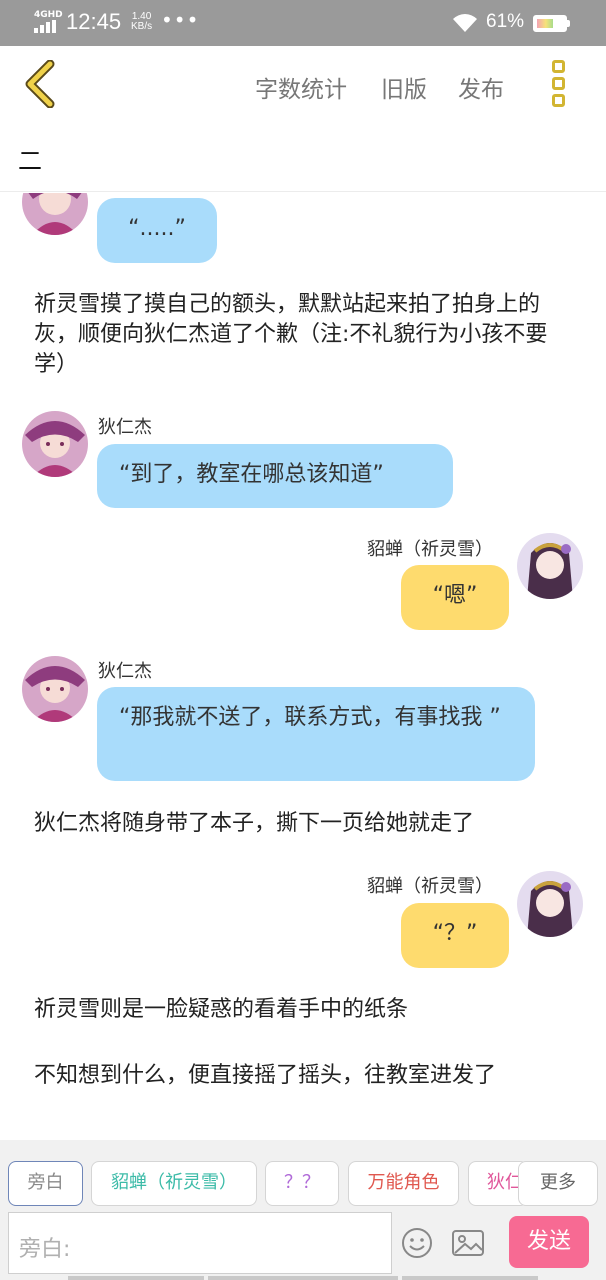 The height and width of the screenshot is (1280, 606). Describe the element at coordinates (302, 1183) in the screenshot. I see `role-chip-unknown: ？？` at that location.